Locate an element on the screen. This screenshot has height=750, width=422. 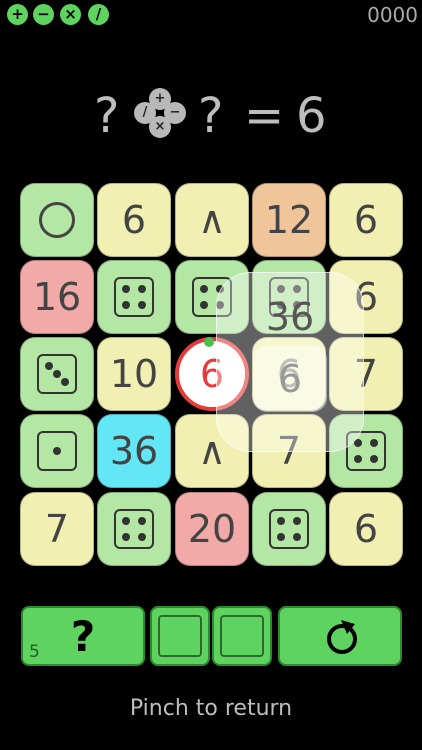
tile-number: 7 is located at coordinates (57, 529).